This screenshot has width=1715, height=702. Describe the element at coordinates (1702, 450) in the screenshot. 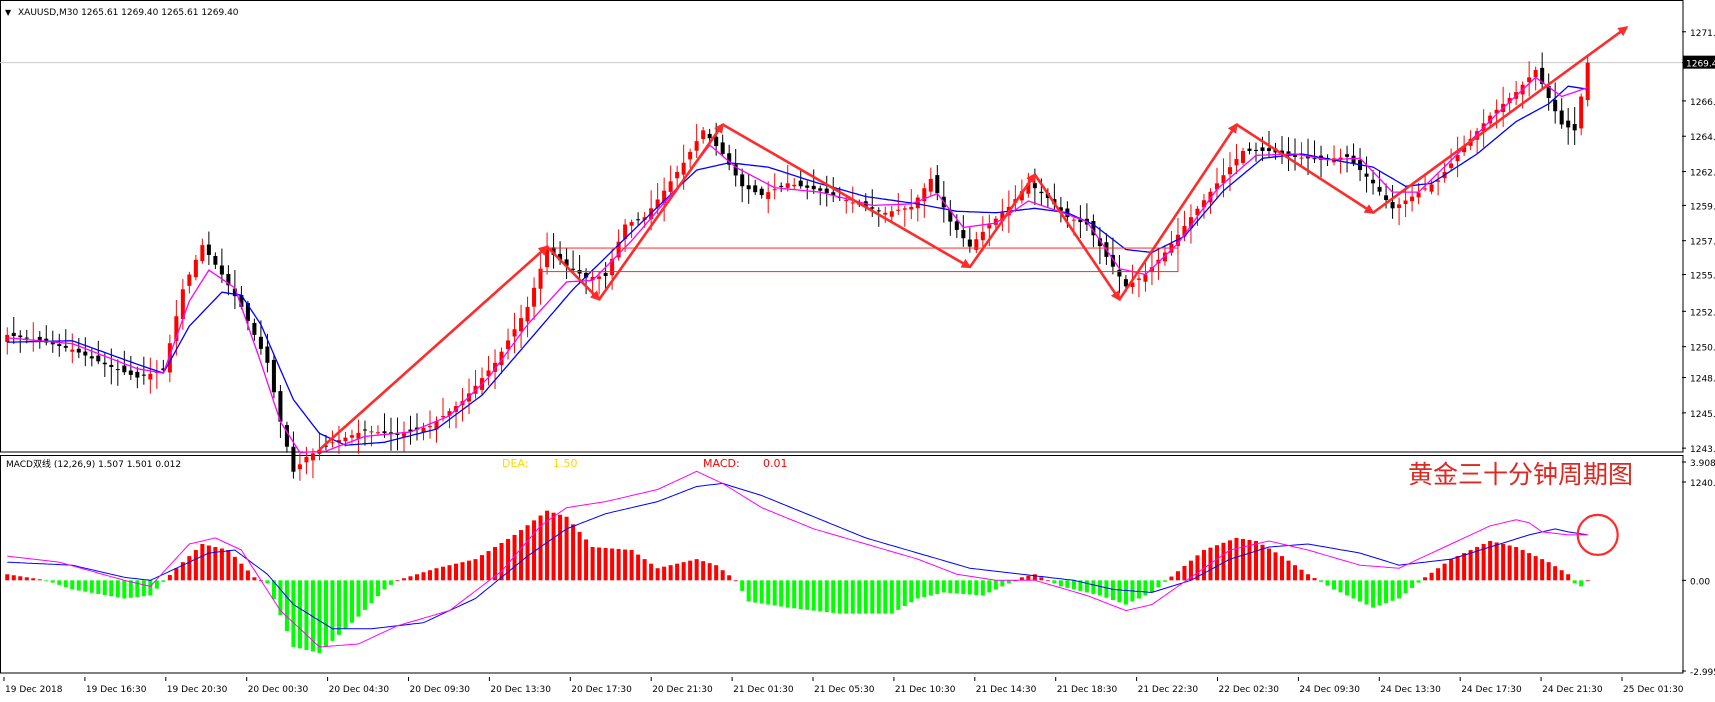

I see `price-axis-label: 1243.2` at that location.